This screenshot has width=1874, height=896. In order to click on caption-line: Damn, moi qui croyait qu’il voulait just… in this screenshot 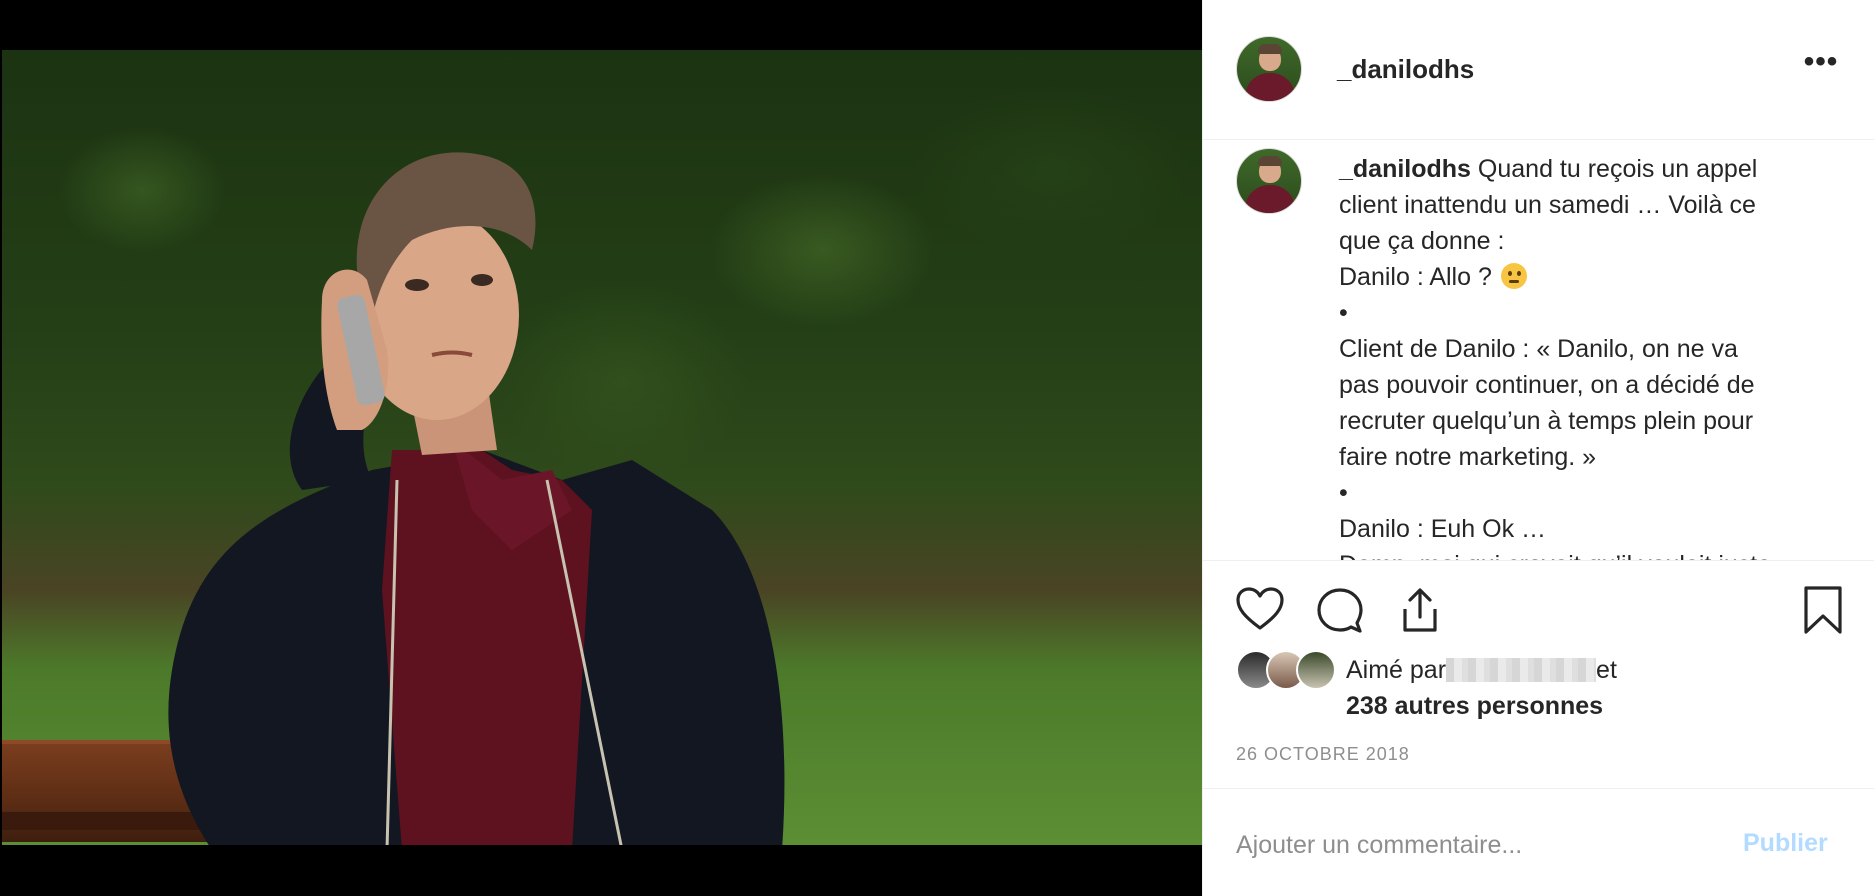, I will do `click(1589, 553)`.